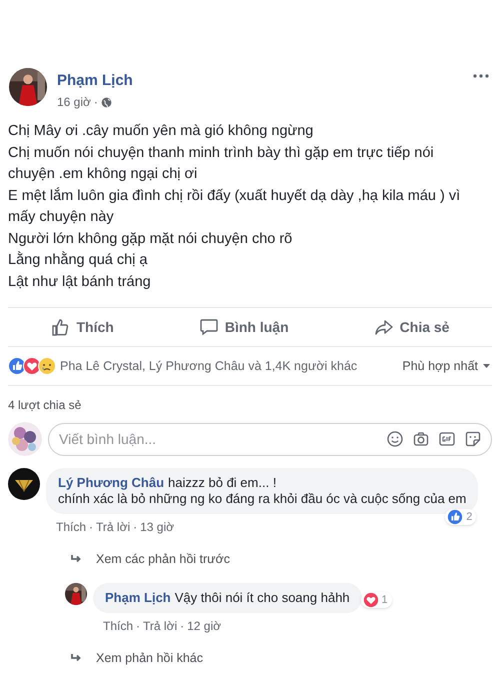 This screenshot has width=500, height=700. Describe the element at coordinates (161, 131) in the screenshot. I see `post-text-line: Chị Mây ơi .cây muốn yên mà gió không ngừng` at that location.